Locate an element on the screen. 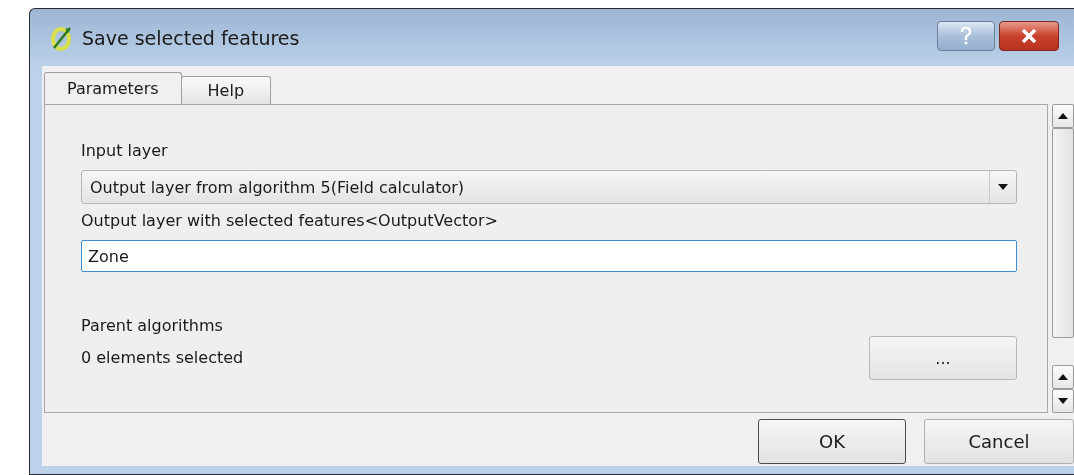 The width and height of the screenshot is (1074, 475). field-label: Input layer is located at coordinates (125, 151).